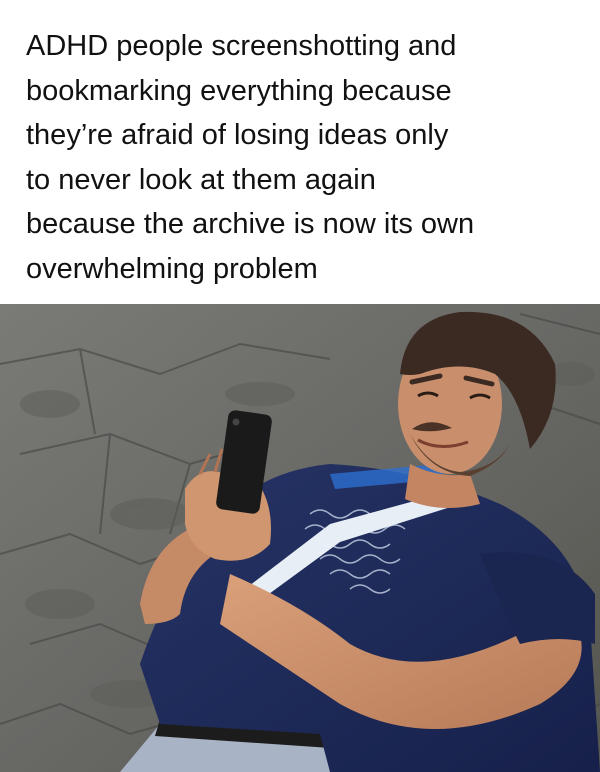  I want to click on caption-line-5: because the archive is now its own, so click(250, 224).